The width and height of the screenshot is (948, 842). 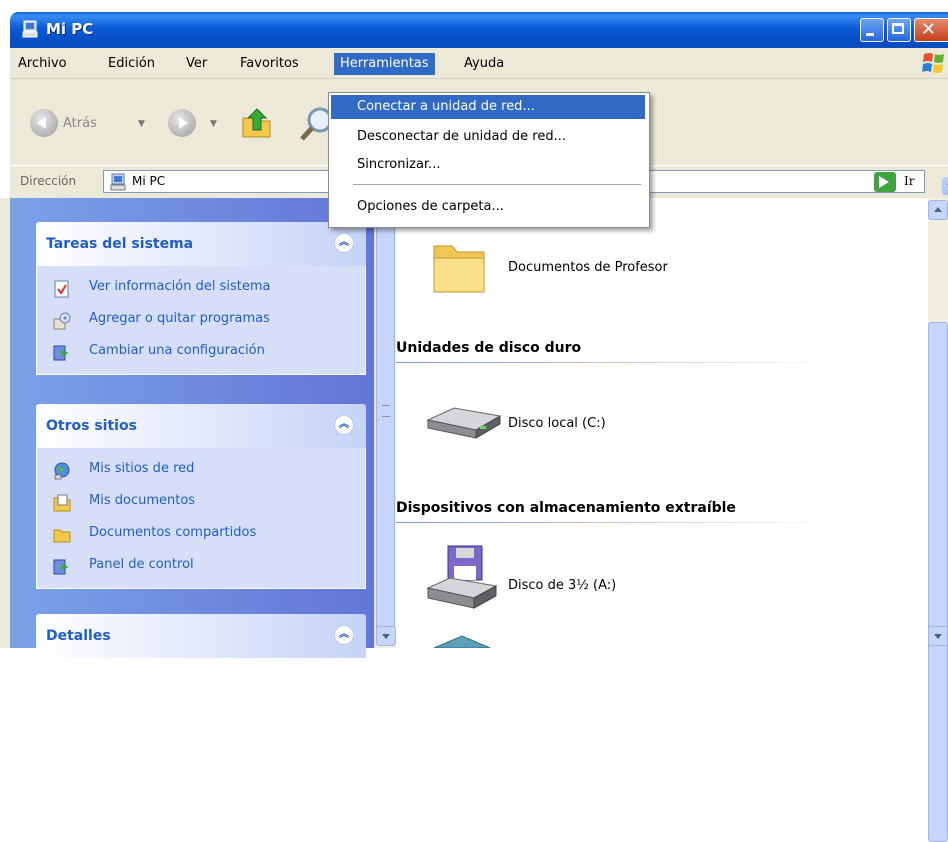 What do you see at coordinates (61, 289) in the screenshot?
I see `system-info-icon` at bounding box center [61, 289].